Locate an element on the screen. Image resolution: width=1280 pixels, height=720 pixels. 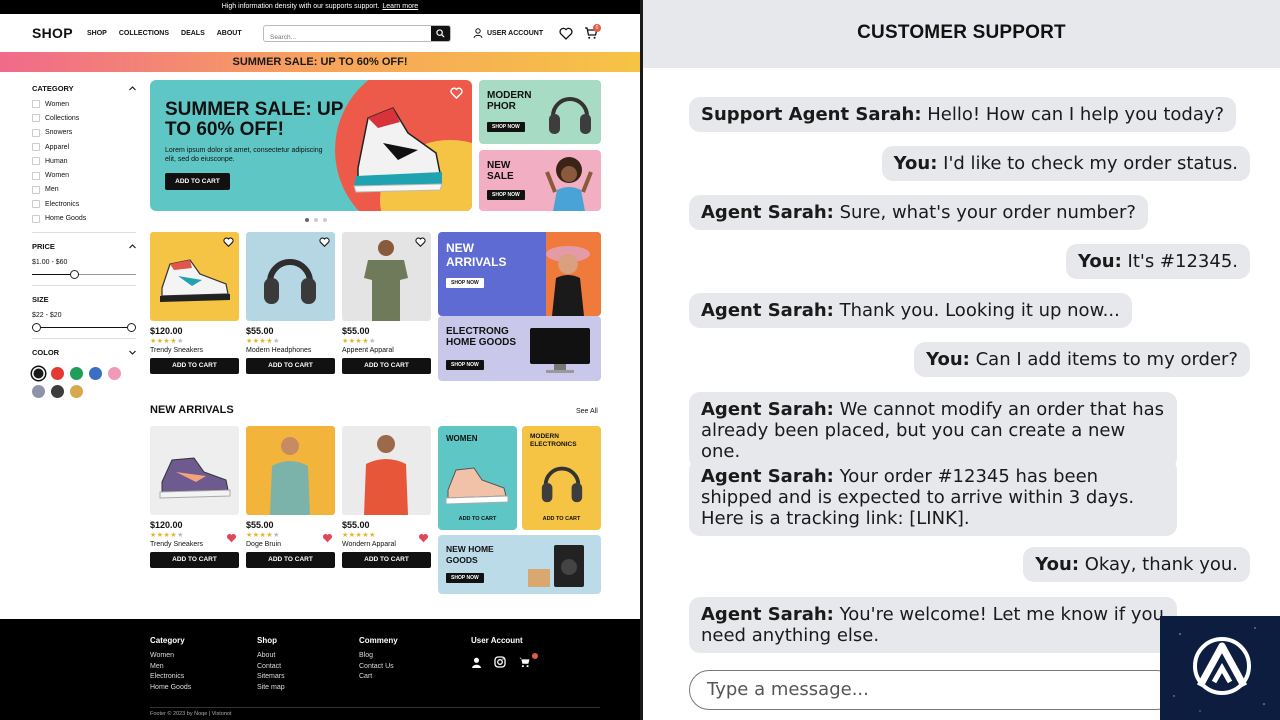
footer-link: Electronics is located at coordinates (170, 677).